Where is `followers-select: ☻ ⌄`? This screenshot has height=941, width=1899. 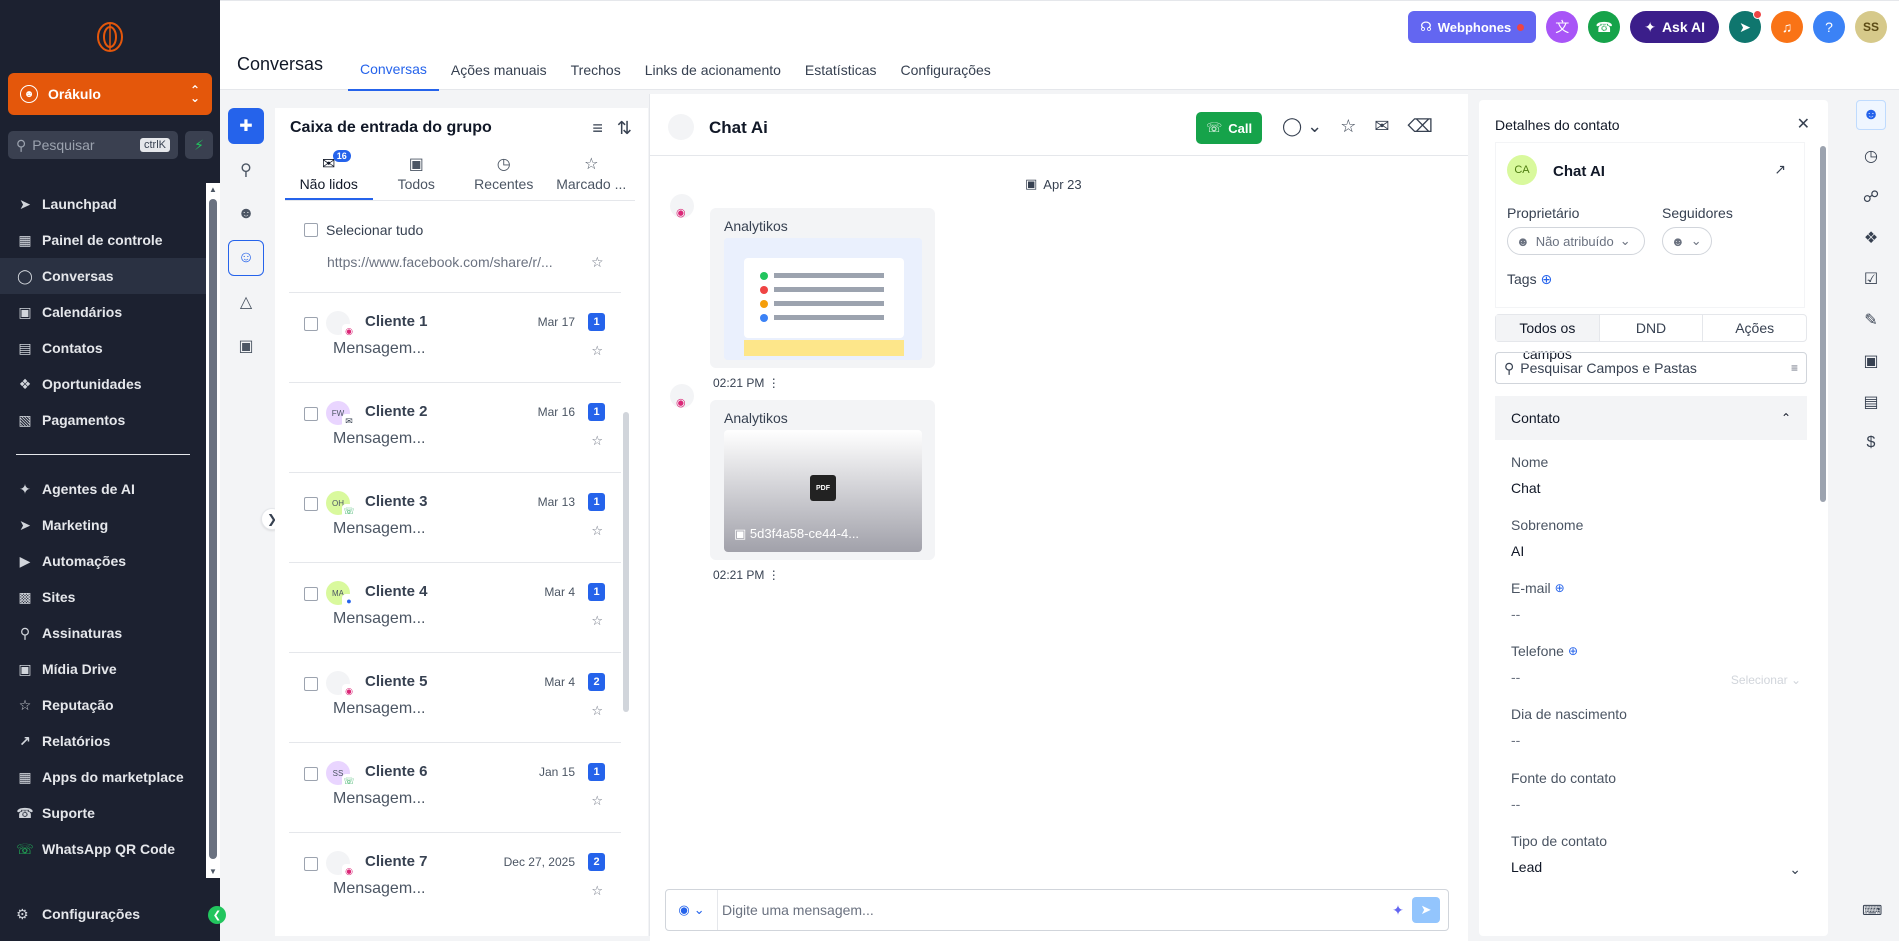
followers-select: ☻ ⌄ is located at coordinates (1687, 241).